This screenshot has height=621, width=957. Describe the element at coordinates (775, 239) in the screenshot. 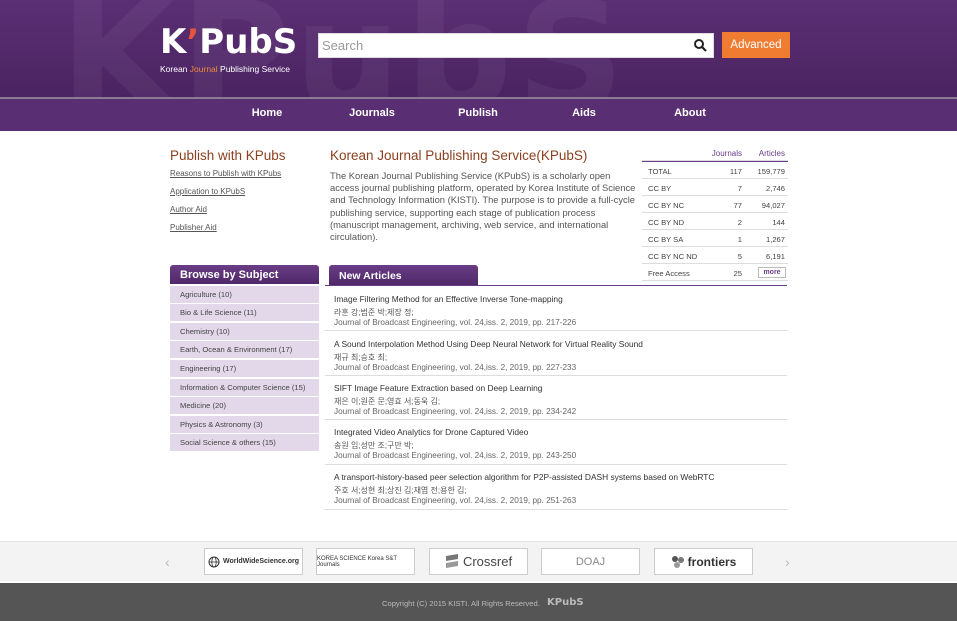

I see `stats-articles: 1,267` at that location.